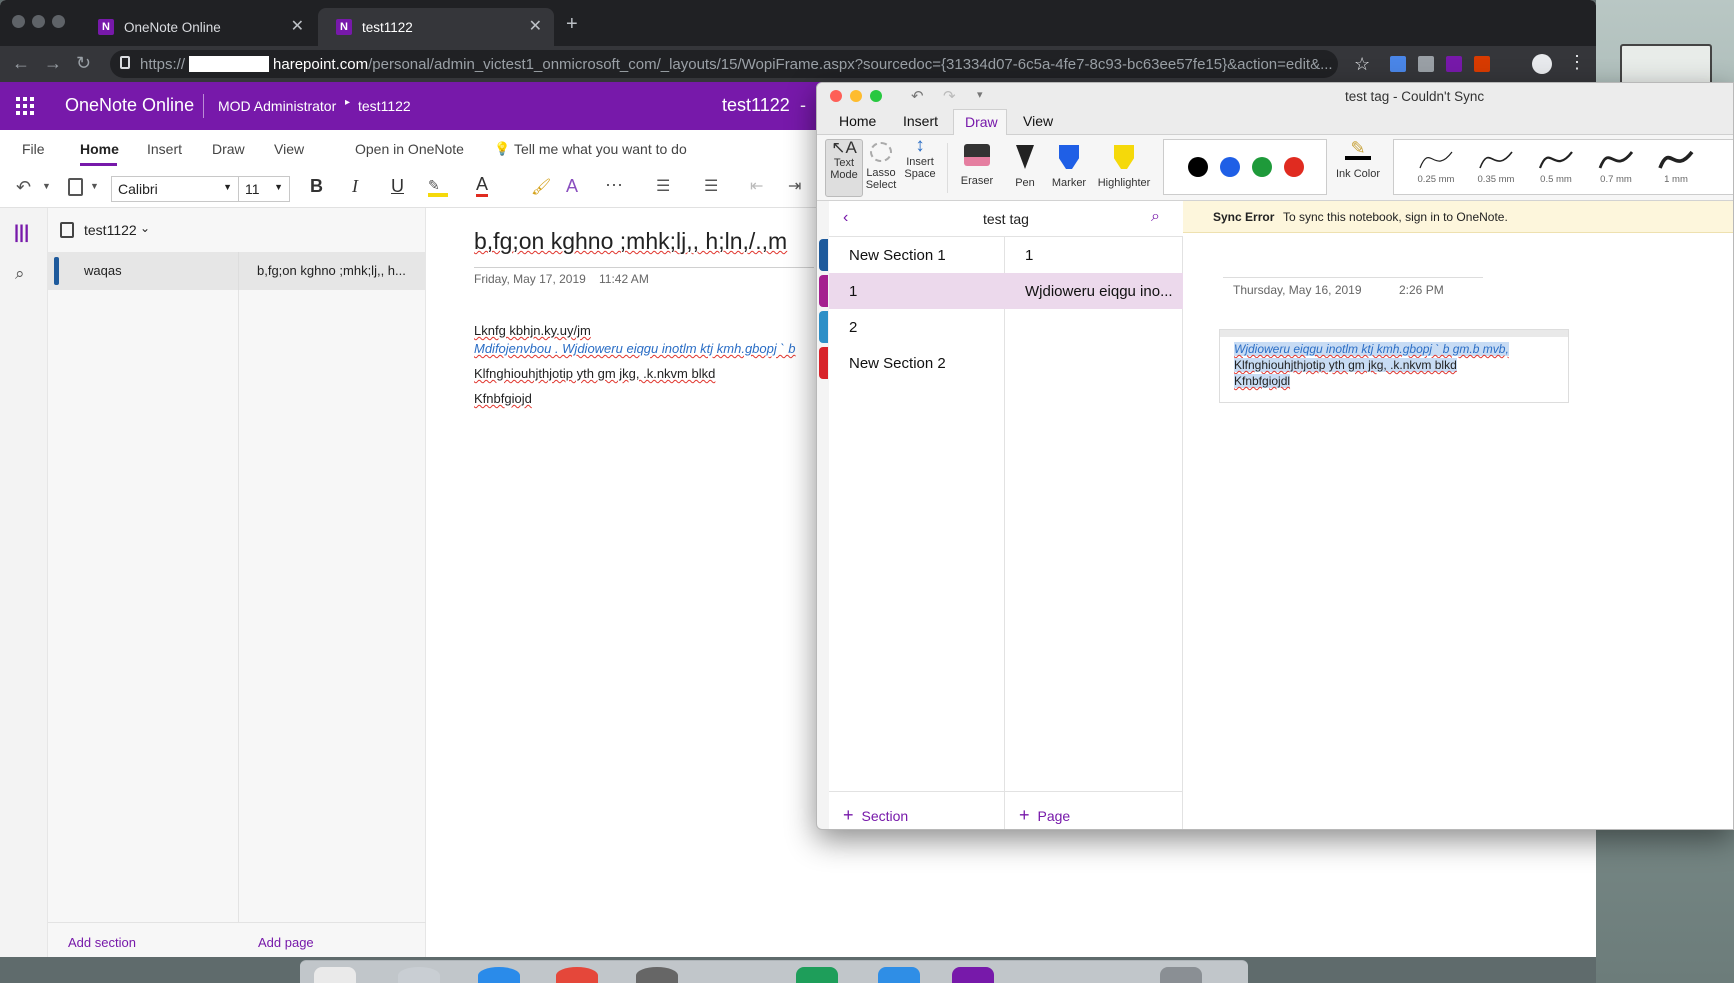 The height and width of the screenshot is (983, 1734). I want to click on zoom-window-icon, so click(876, 96).